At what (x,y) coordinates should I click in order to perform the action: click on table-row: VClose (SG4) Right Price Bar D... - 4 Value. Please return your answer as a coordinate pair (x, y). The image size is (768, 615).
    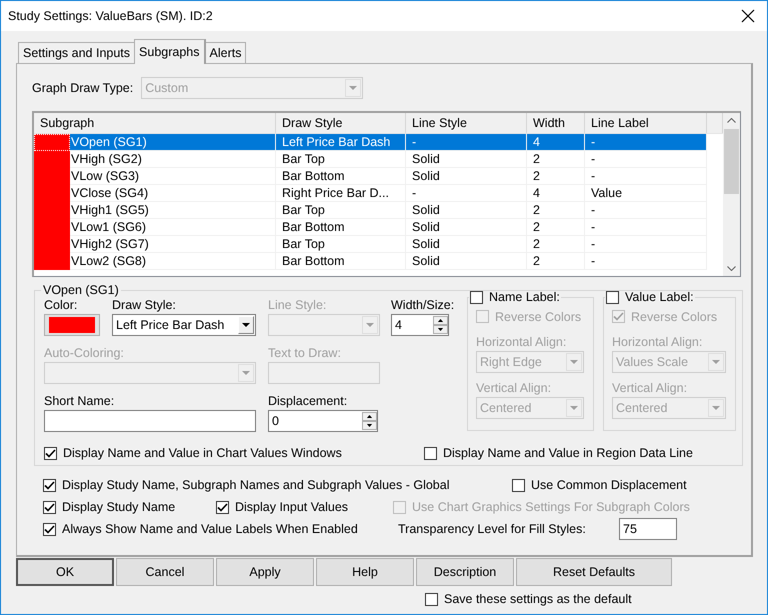
    Looking at the image, I should click on (370, 193).